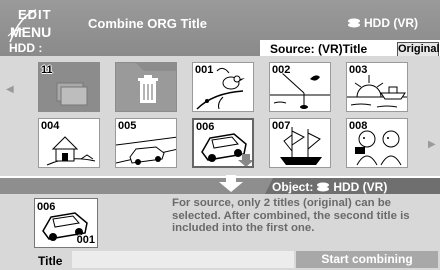 The width and height of the screenshot is (440, 270). Describe the element at coordinates (26, 48) in the screenshot. I see `hdd-section-label: HDD :` at that location.